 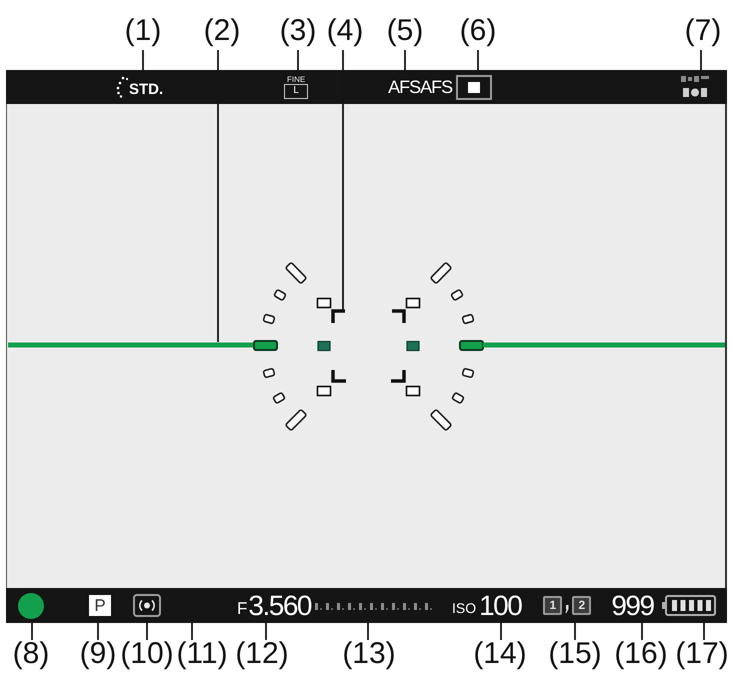 I want to click on shots-remaining: 999, so click(x=632, y=605).